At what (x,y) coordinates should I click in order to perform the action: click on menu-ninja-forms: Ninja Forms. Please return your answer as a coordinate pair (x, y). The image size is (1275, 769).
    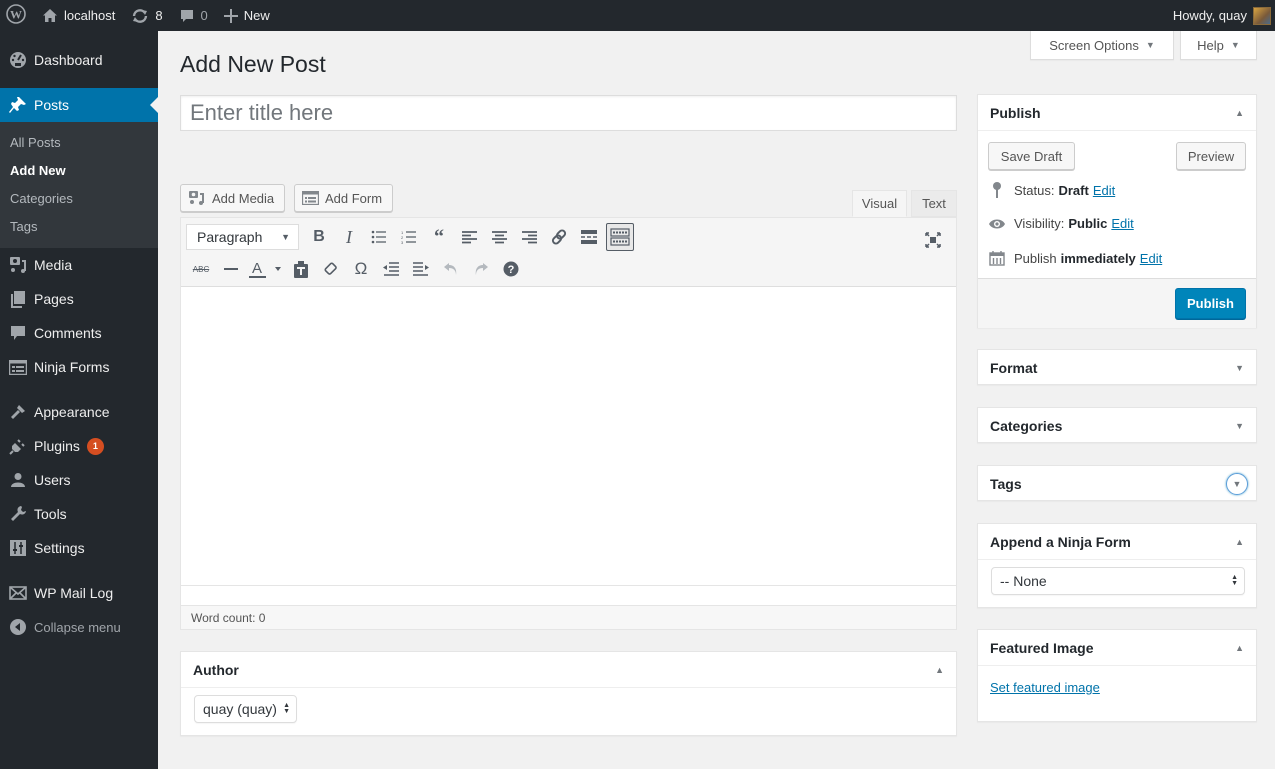
    Looking at the image, I should click on (79, 367).